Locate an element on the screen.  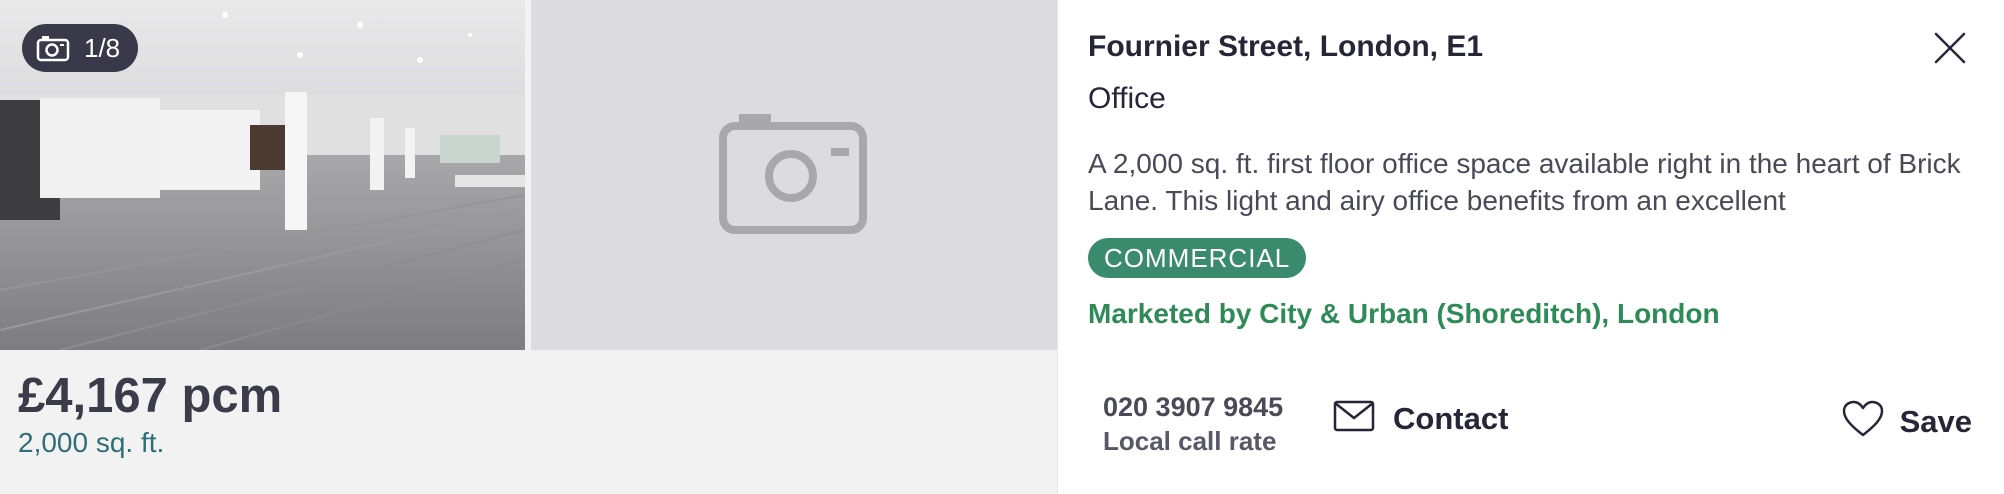
close-button is located at coordinates (1950, 48).